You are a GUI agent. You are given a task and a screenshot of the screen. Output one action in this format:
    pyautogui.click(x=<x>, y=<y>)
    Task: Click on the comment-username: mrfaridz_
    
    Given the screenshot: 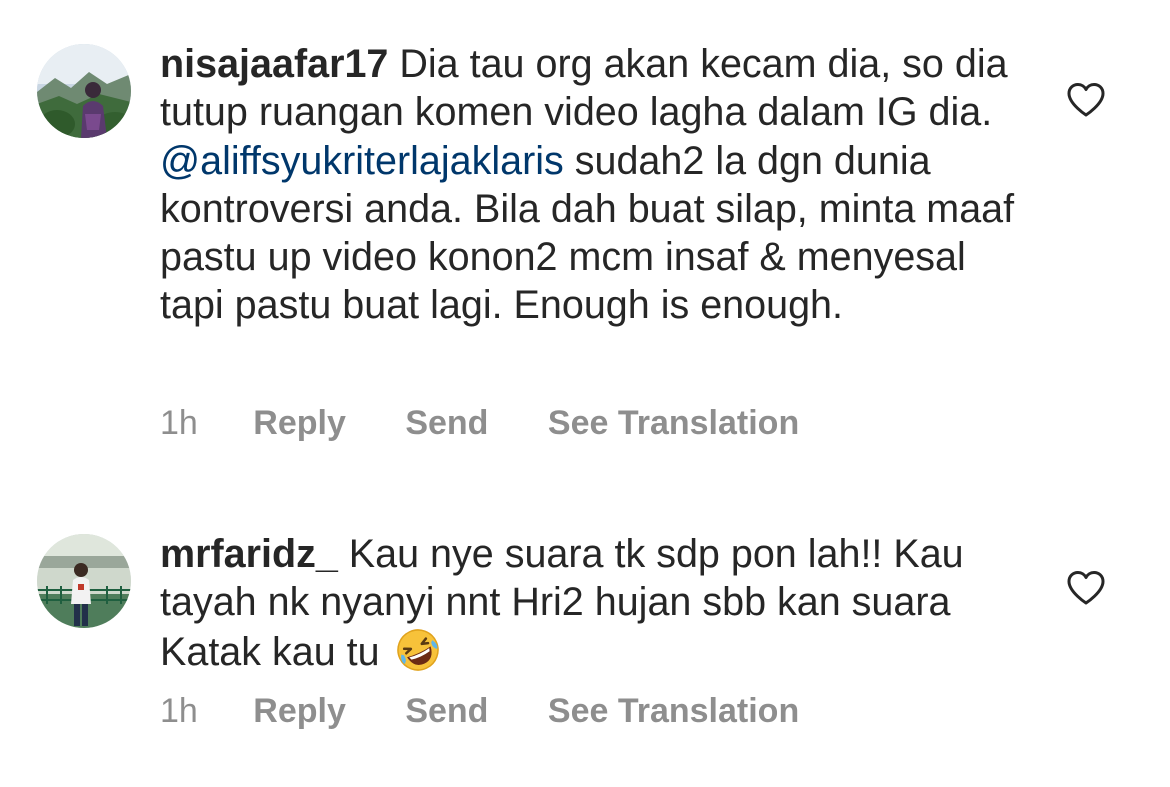 What is the action you would take?
    pyautogui.click(x=249, y=554)
    